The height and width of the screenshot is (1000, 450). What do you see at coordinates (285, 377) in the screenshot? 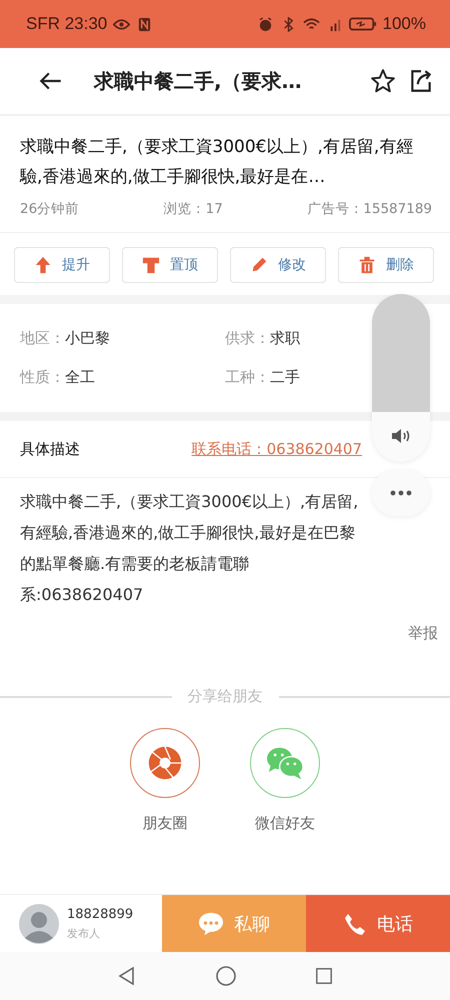
I see `field-value: 二手` at bounding box center [285, 377].